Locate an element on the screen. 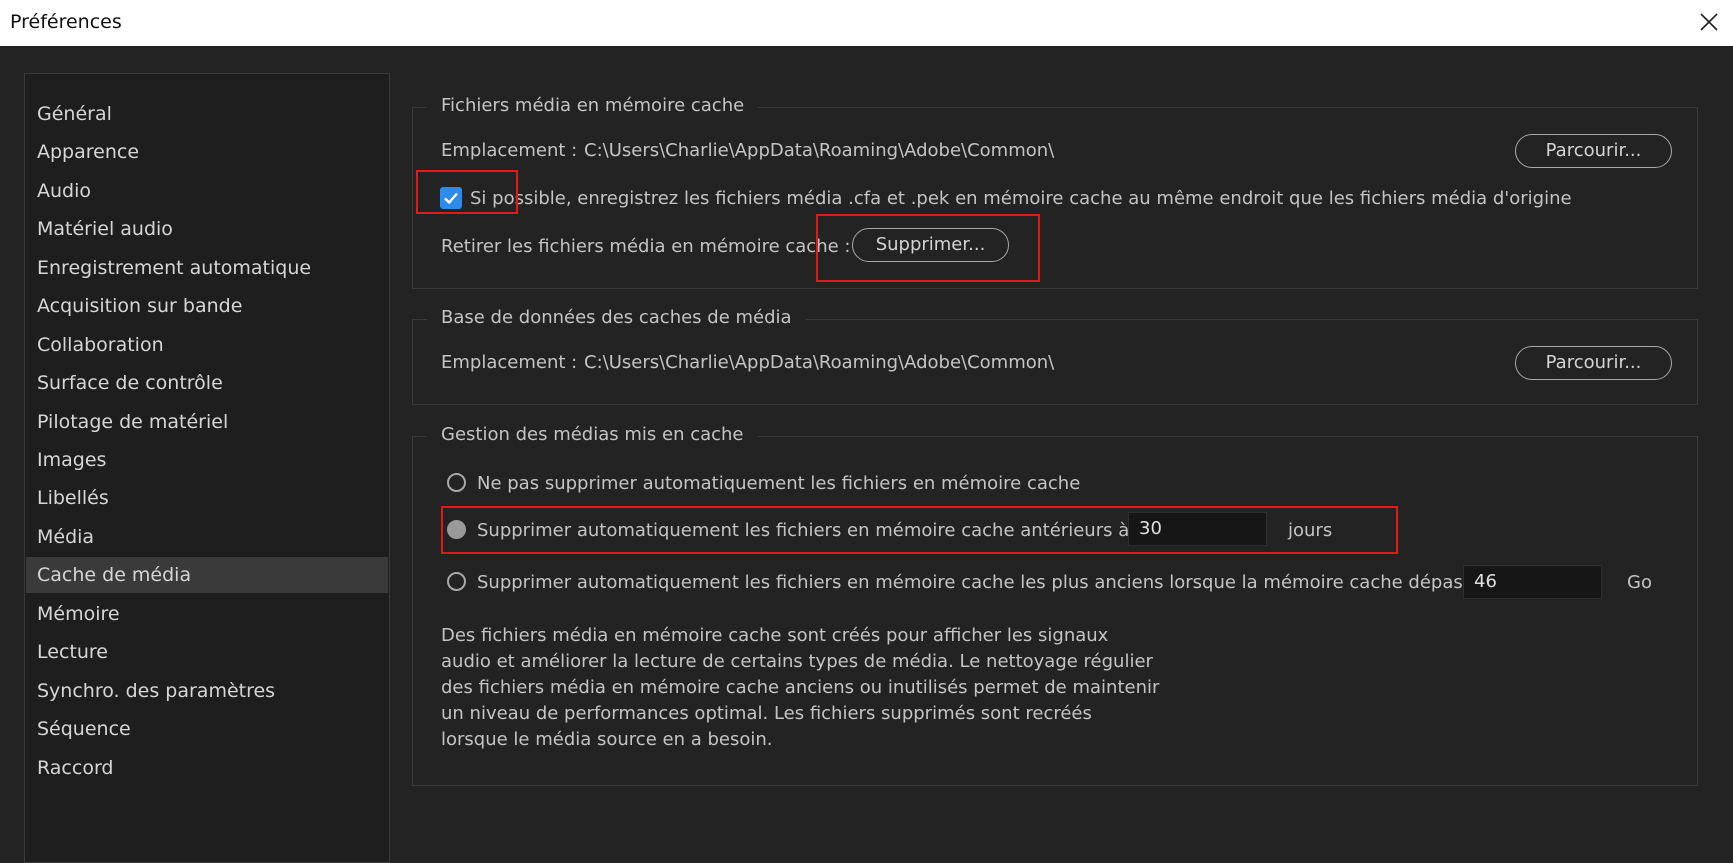 The height and width of the screenshot is (863, 1733). group-title: Fichiers média en mémoire cache is located at coordinates (593, 105).